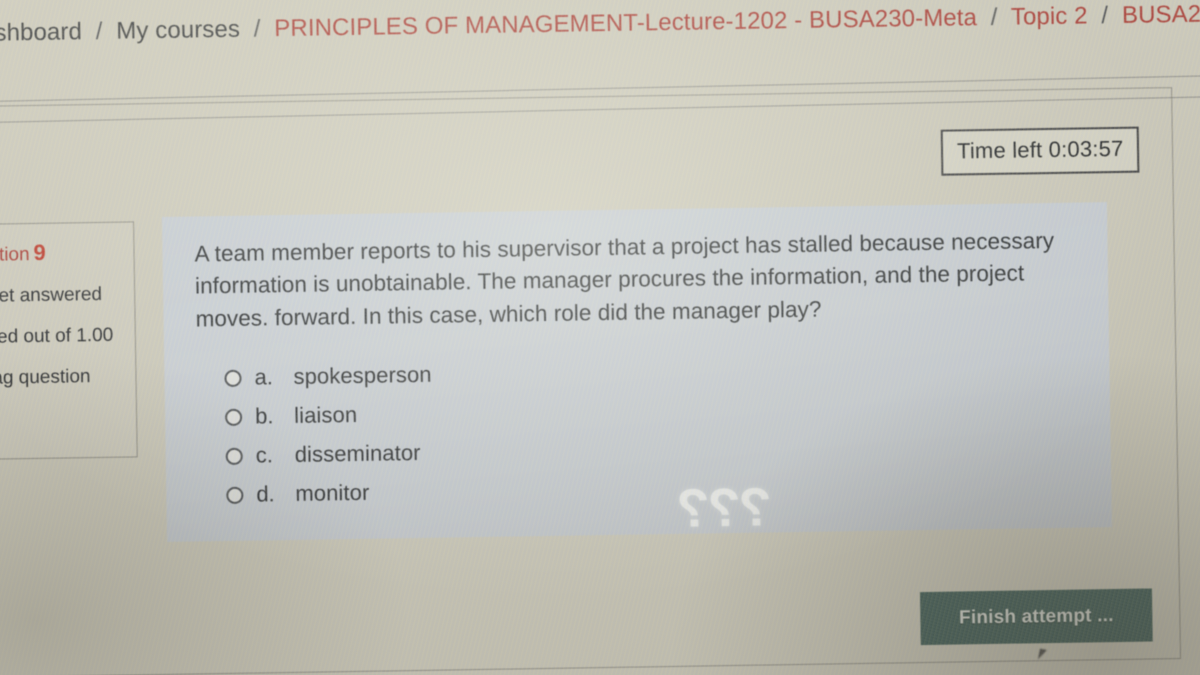  I want to click on question-marks-label: Marked out of, so click(36, 337).